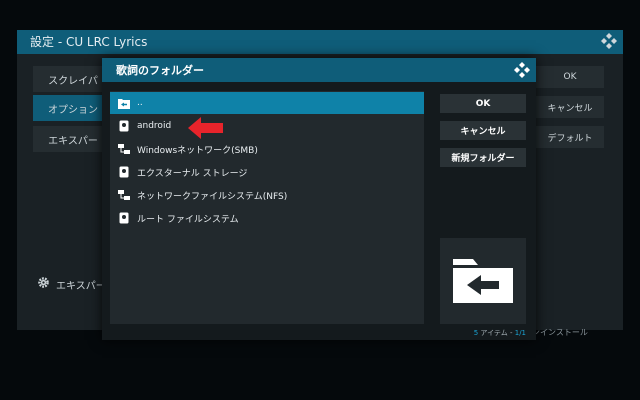 The width and height of the screenshot is (640, 400). What do you see at coordinates (73, 108) in the screenshot?
I see `category-options: オプション` at bounding box center [73, 108].